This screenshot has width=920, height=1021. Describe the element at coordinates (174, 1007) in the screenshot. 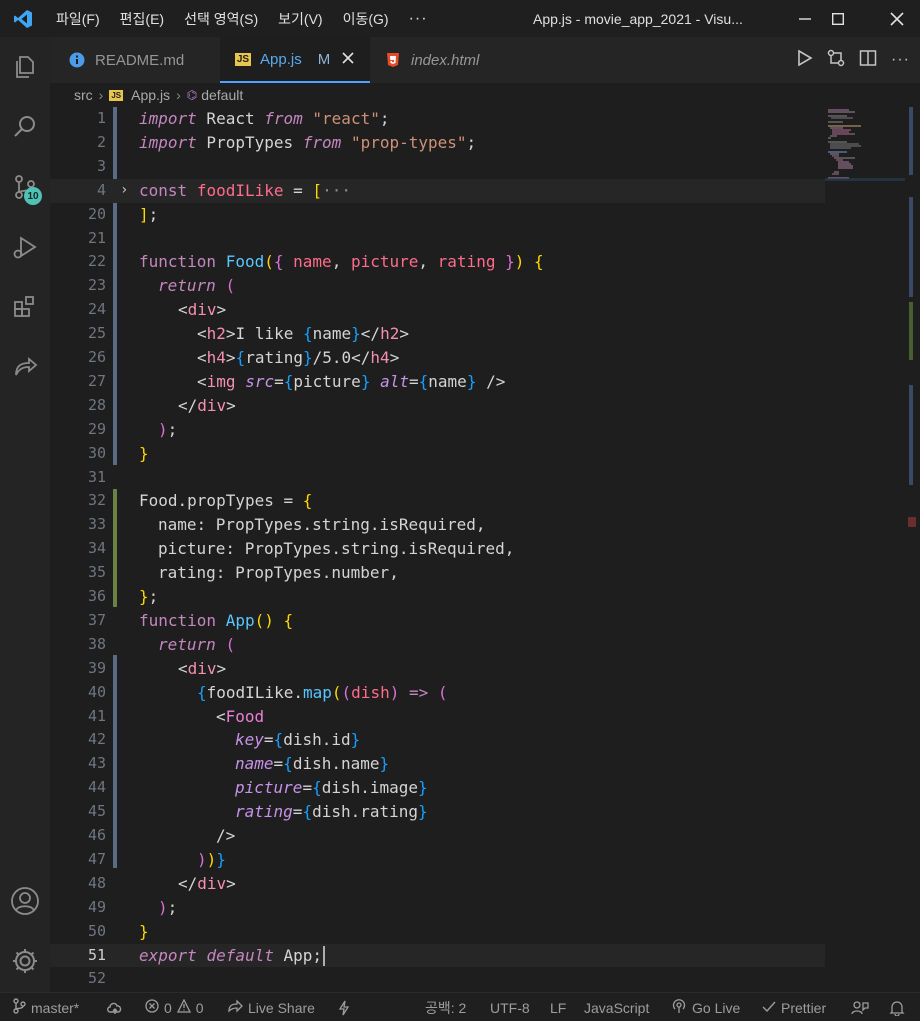

I see `problems-status: 0 0` at that location.